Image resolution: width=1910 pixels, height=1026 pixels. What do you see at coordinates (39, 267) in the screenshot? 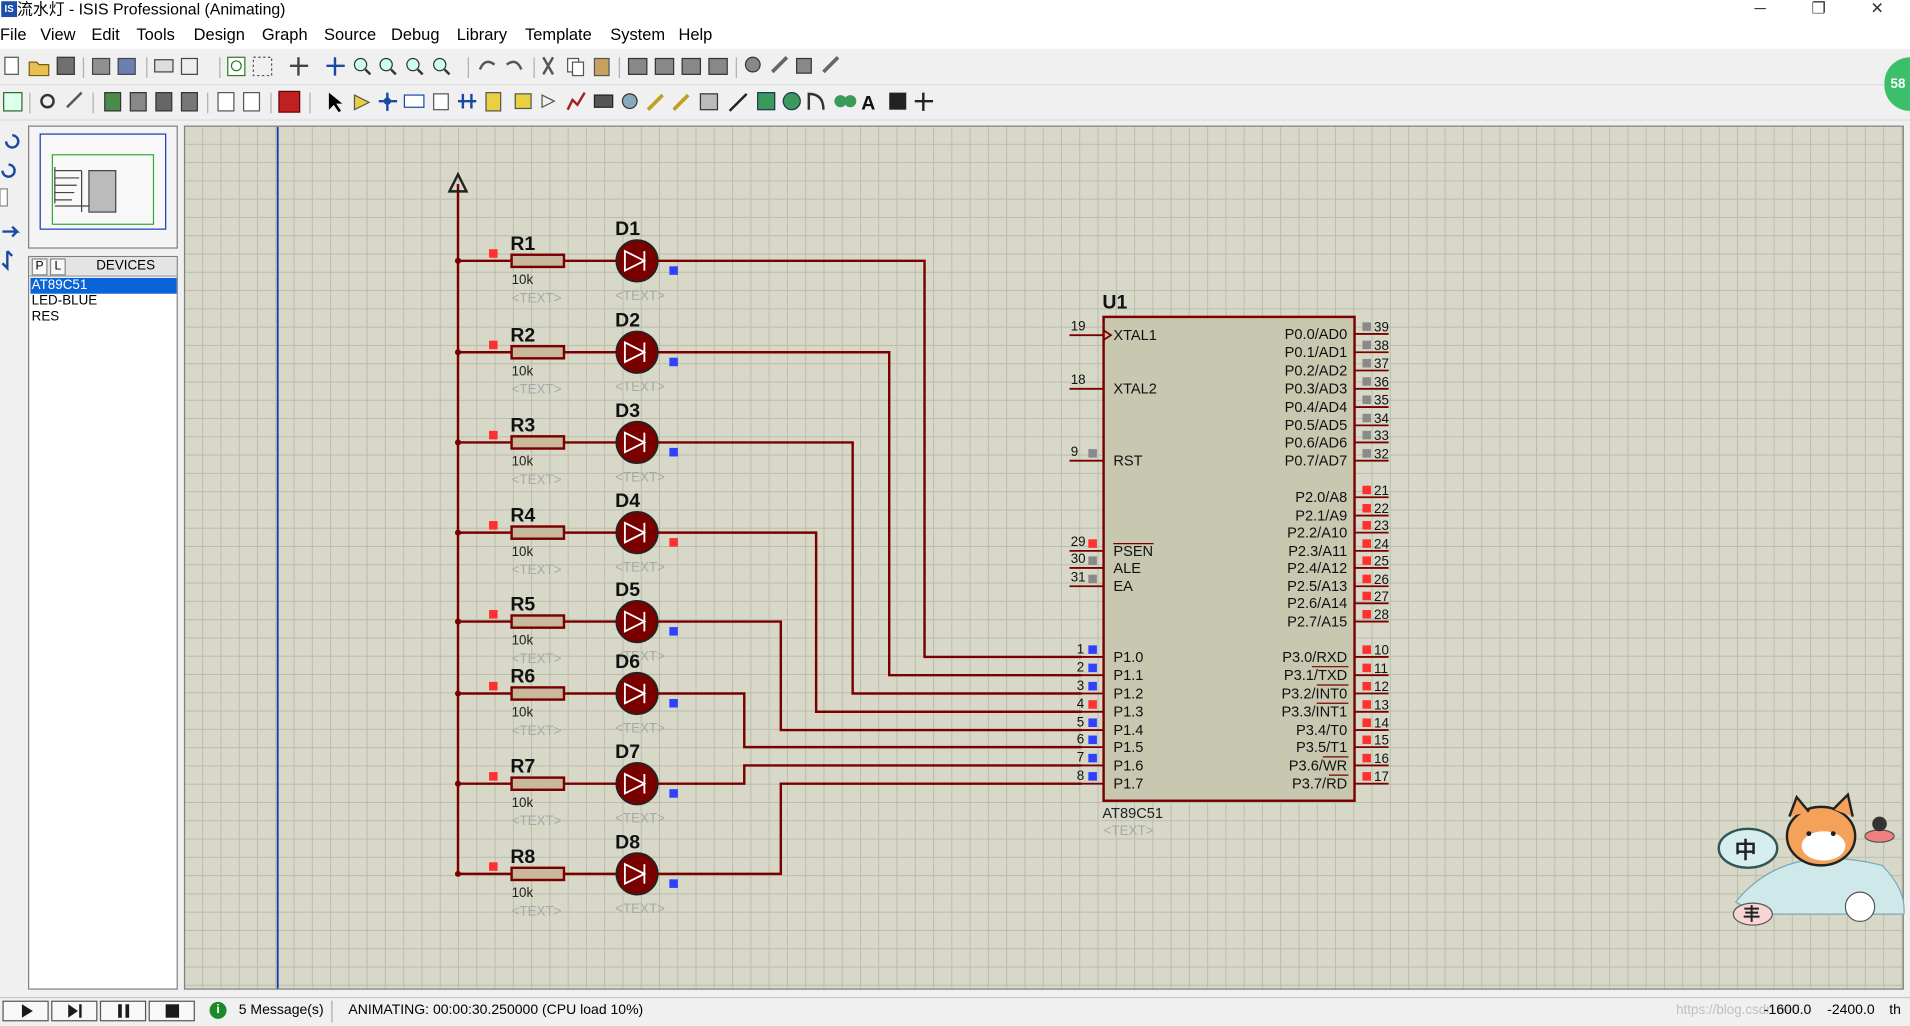
I see `pick-devices-button: P` at bounding box center [39, 267].